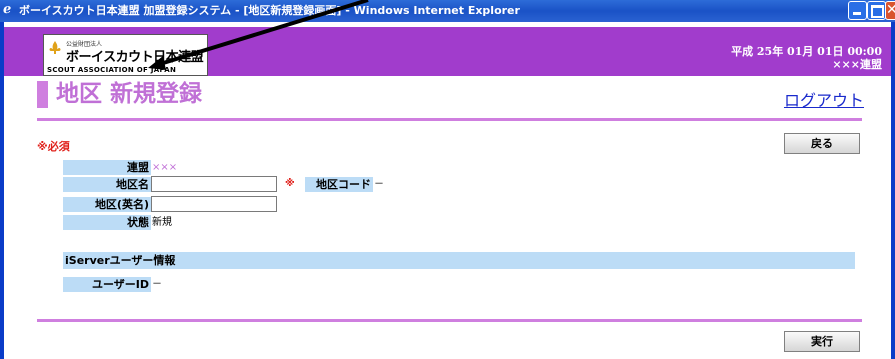  I want to click on annotation-arrow-icon, so click(258, 35).